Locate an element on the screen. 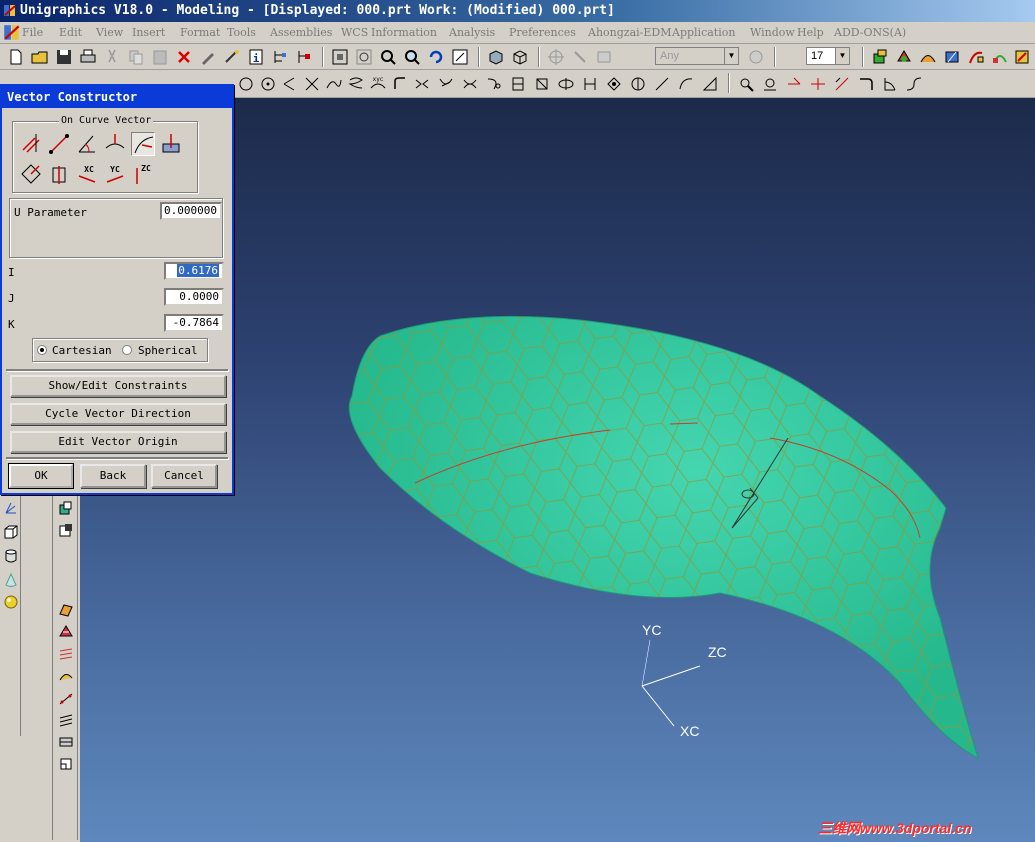  edit-feature-icon is located at coordinates (952, 57).